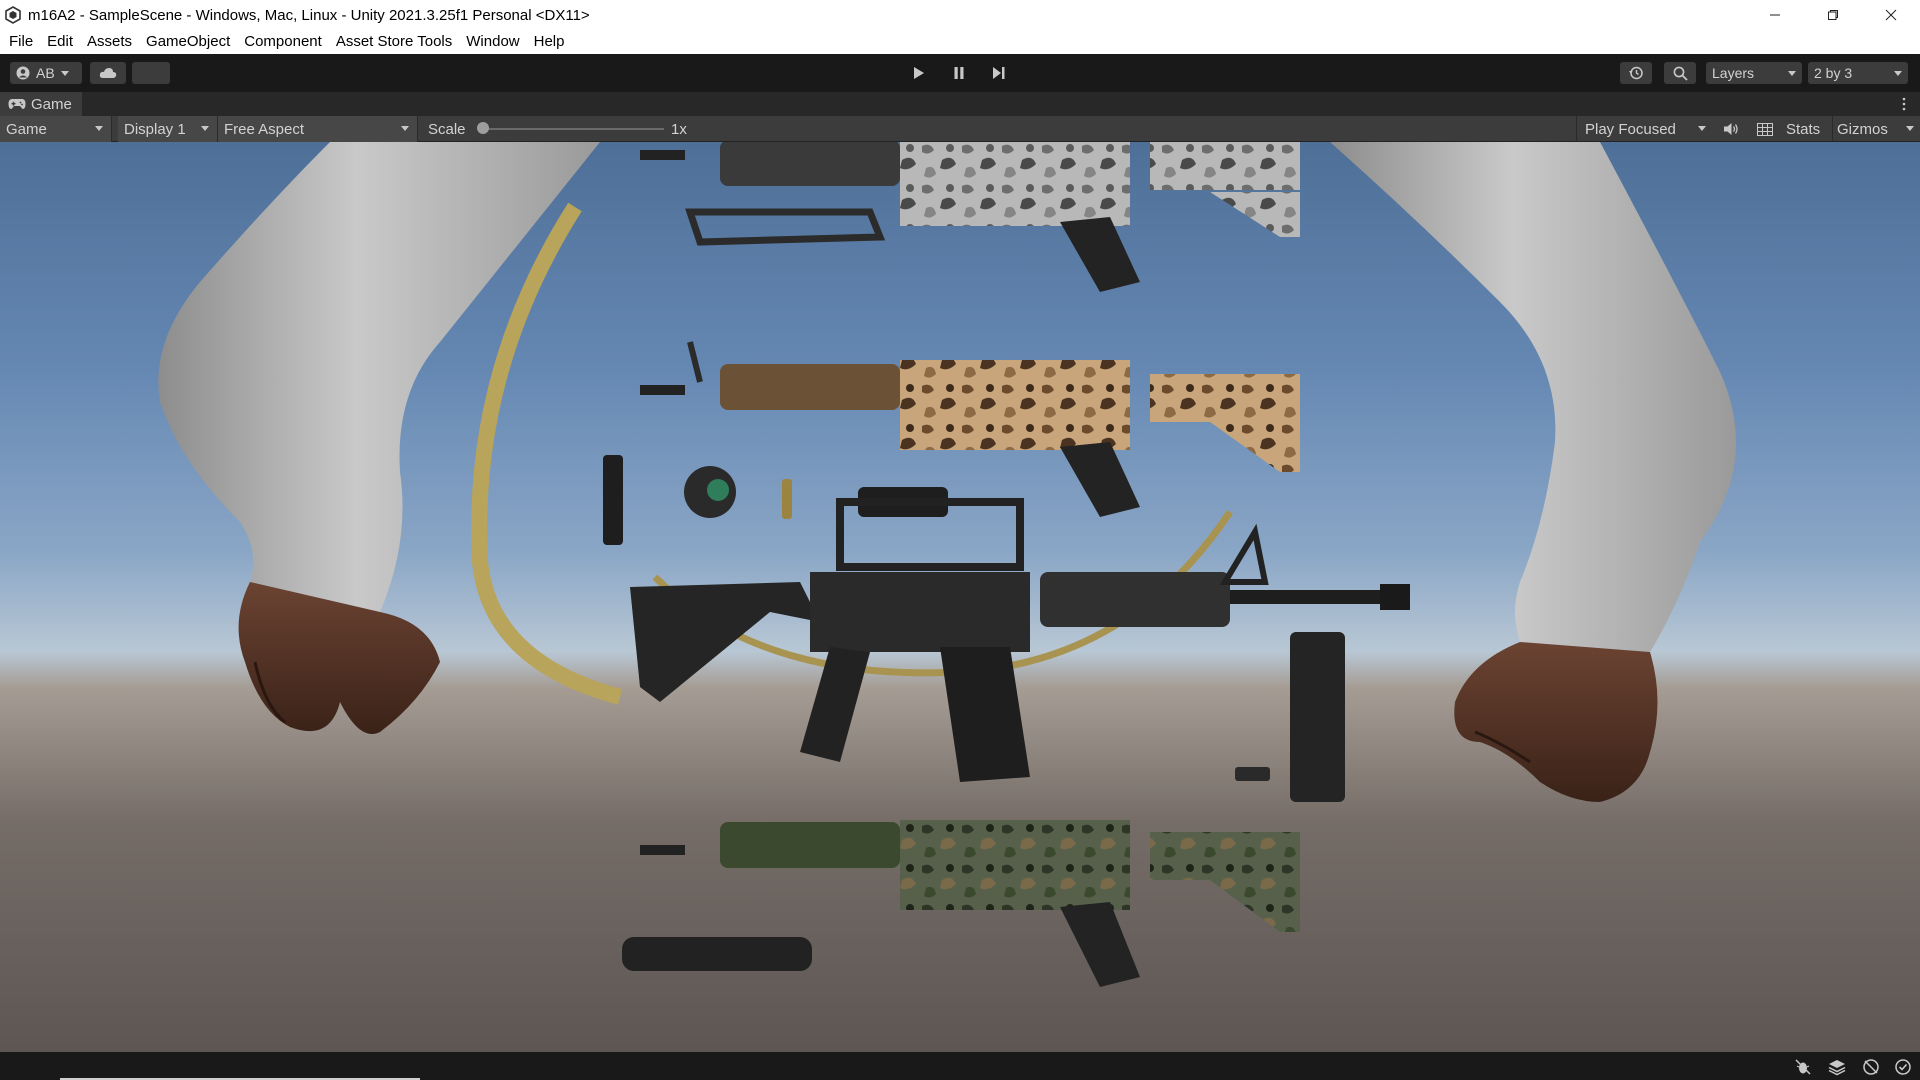 Image resolution: width=1920 pixels, height=1080 pixels. What do you see at coordinates (1903, 1067) in the screenshot?
I see `check-icon` at bounding box center [1903, 1067].